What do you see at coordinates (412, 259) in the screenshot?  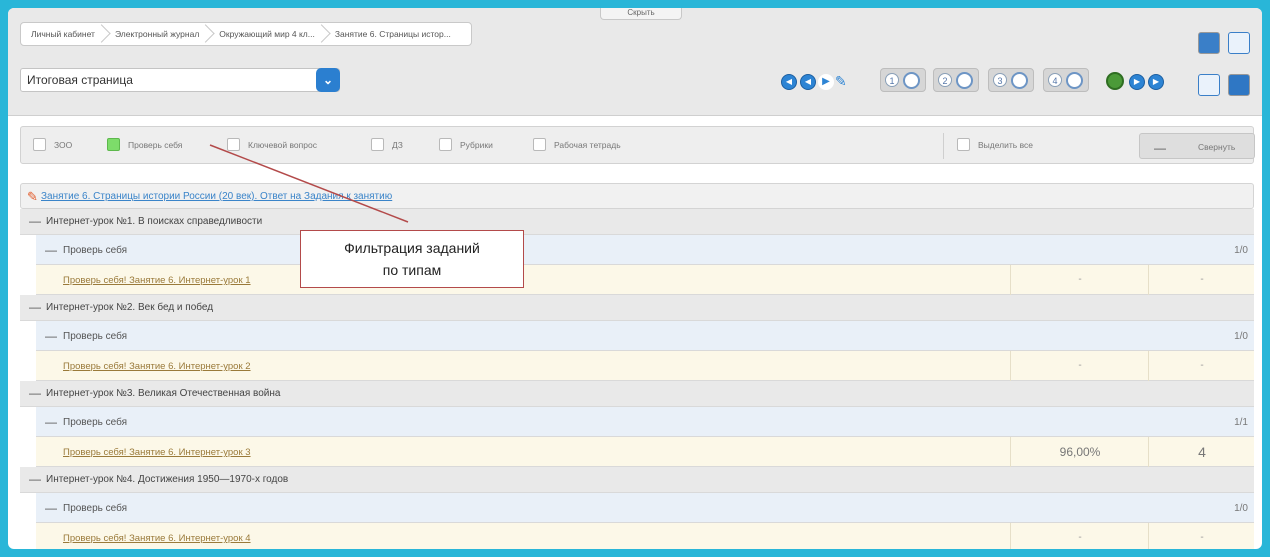 I see `annotation-callout: Фильтрация заданий по типам` at bounding box center [412, 259].